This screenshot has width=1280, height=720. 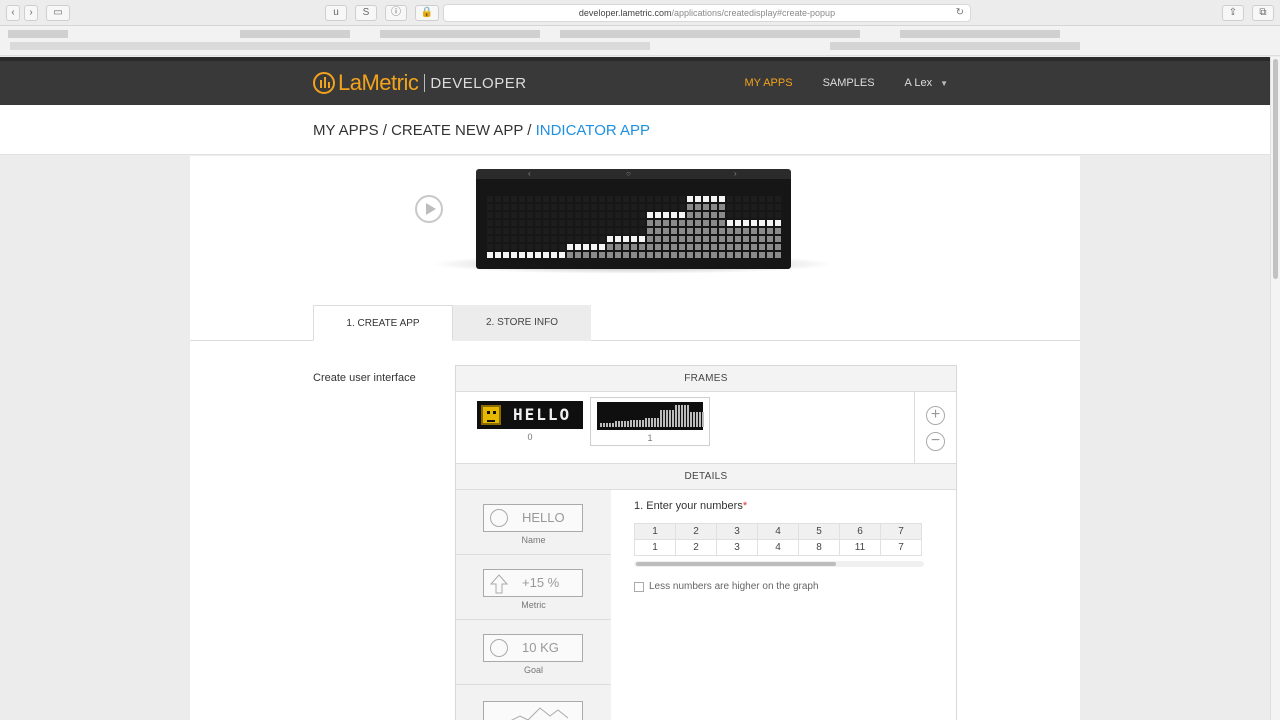 I want to click on tabs-overview-button: ⧉, so click(x=1263, y=13).